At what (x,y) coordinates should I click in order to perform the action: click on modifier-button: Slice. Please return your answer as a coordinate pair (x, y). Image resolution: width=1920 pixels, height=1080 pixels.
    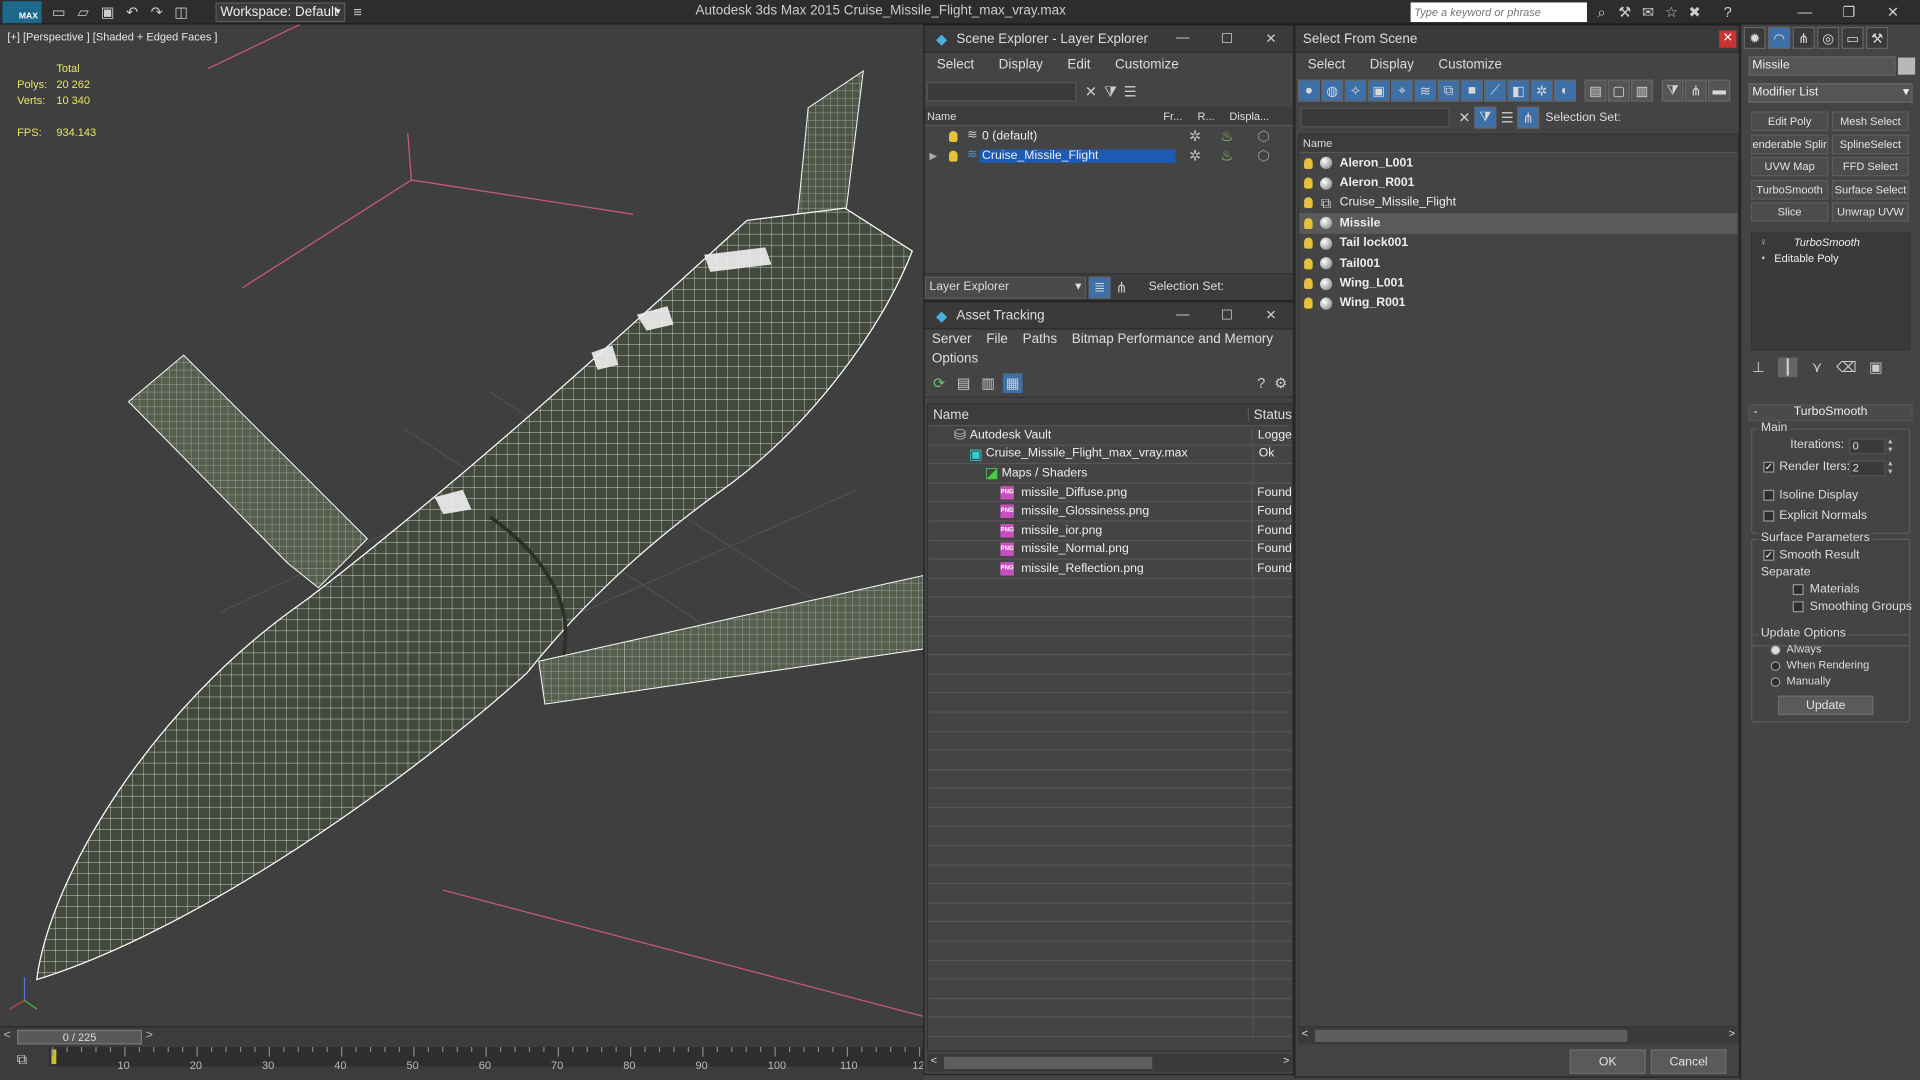
    Looking at the image, I should click on (1790, 212).